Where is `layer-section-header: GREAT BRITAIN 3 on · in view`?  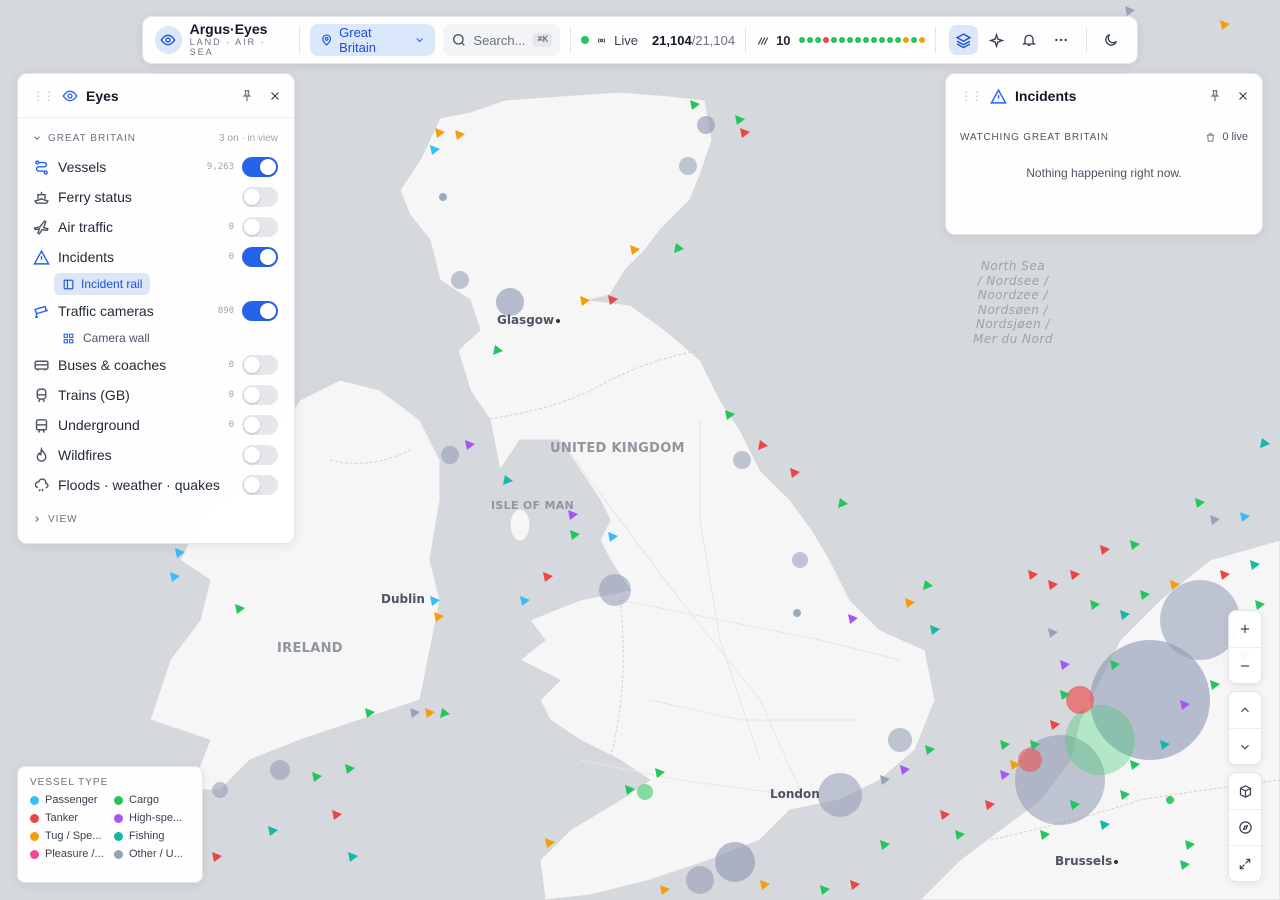 layer-section-header: GREAT BRITAIN 3 on · in view is located at coordinates (156, 138).